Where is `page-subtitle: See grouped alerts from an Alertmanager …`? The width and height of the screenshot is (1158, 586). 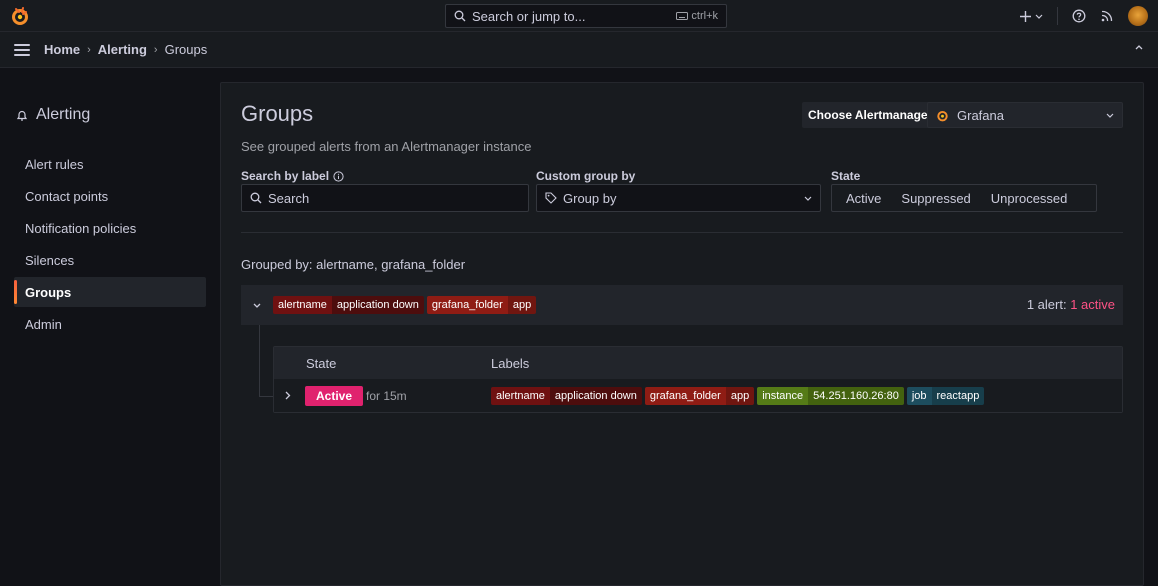 page-subtitle: See grouped alerts from an Alertmanager … is located at coordinates (386, 146).